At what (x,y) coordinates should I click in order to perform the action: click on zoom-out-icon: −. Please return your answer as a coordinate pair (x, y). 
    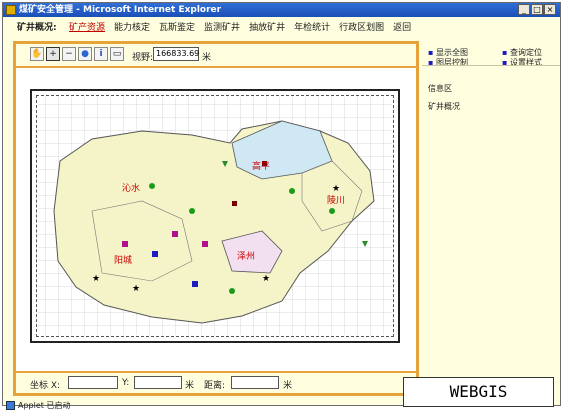
    Looking at the image, I should click on (69, 54).